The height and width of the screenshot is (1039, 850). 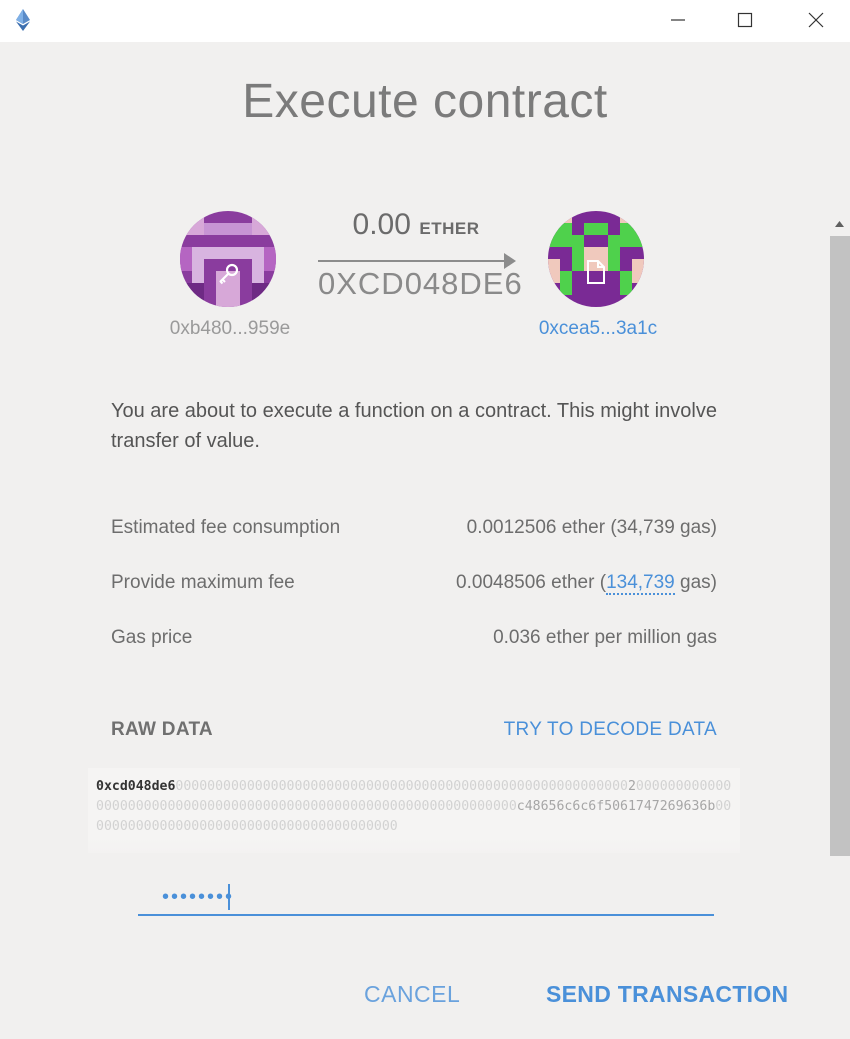 I want to click on estimated-fee-value: 0.0012506 ether (34,739 gas), so click(x=591, y=527).